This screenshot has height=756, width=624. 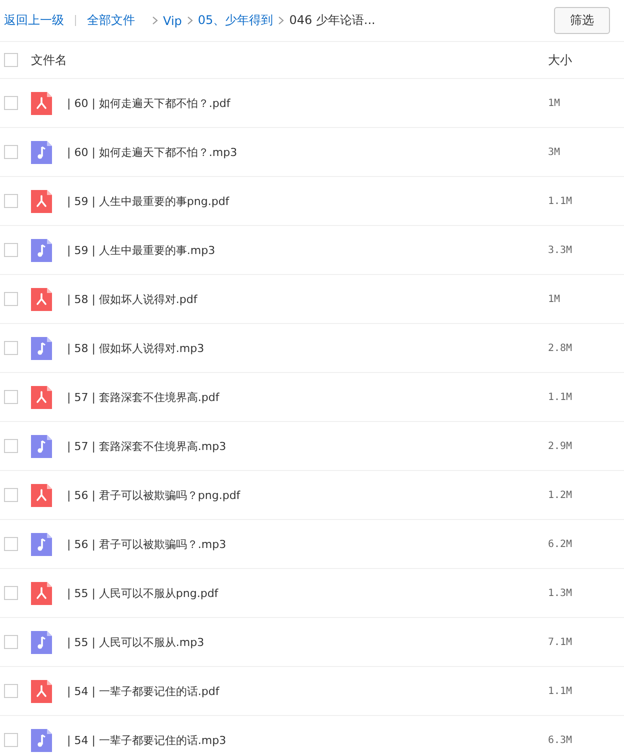 What do you see at coordinates (297, 348) in the screenshot?
I see `file-name: | 58 | 假如坏人说得对.mp3` at bounding box center [297, 348].